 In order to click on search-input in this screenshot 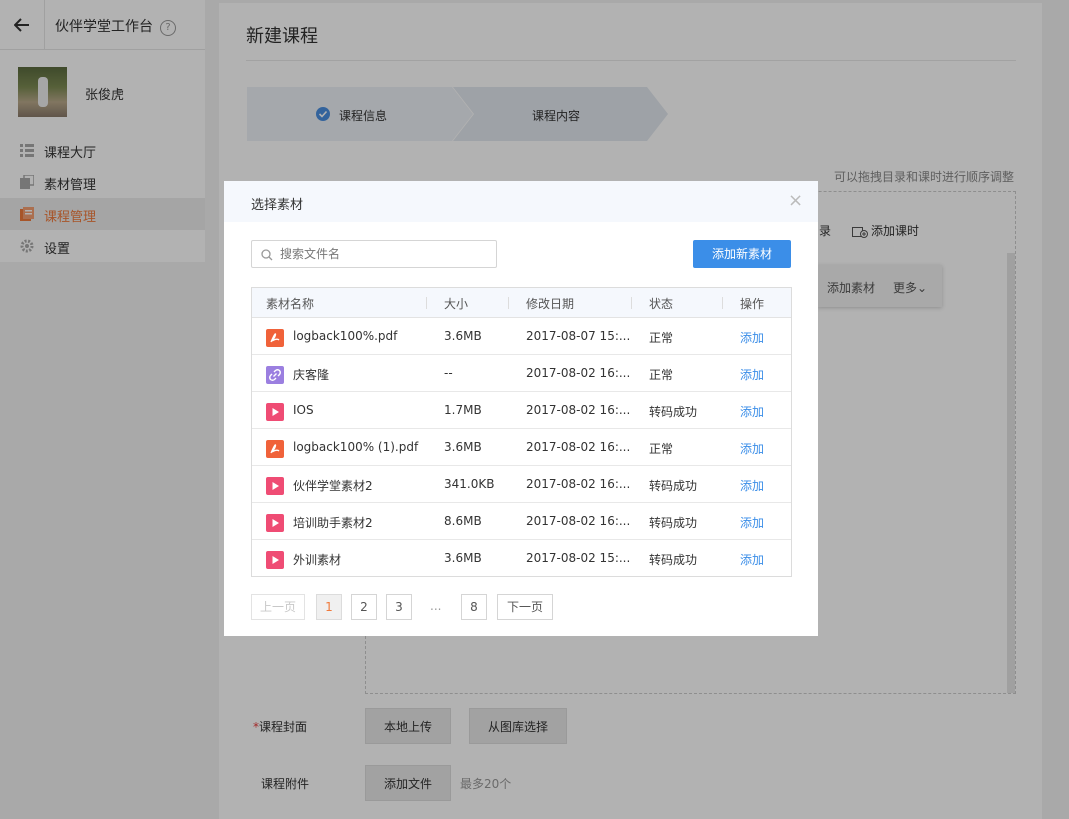, I will do `click(380, 254)`.